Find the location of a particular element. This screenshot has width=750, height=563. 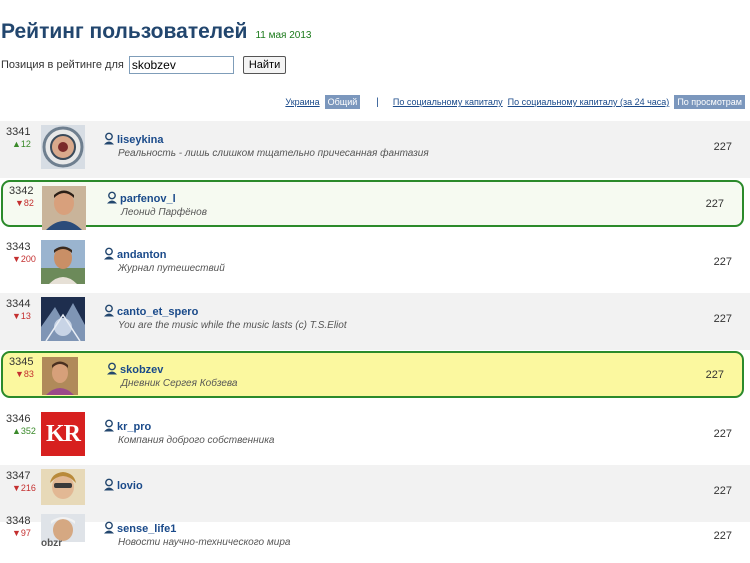

username-link: andanton is located at coordinates (135, 255).